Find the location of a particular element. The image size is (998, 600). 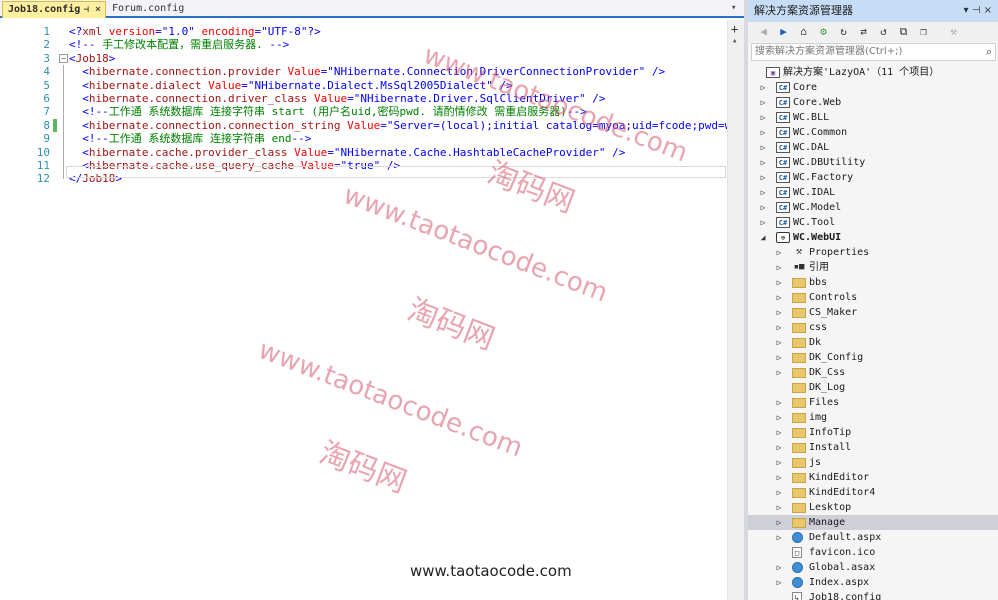

explorer-search-input: 搜索解决方案资源管理器(Ctrl+;) ⌕ is located at coordinates (873, 52).